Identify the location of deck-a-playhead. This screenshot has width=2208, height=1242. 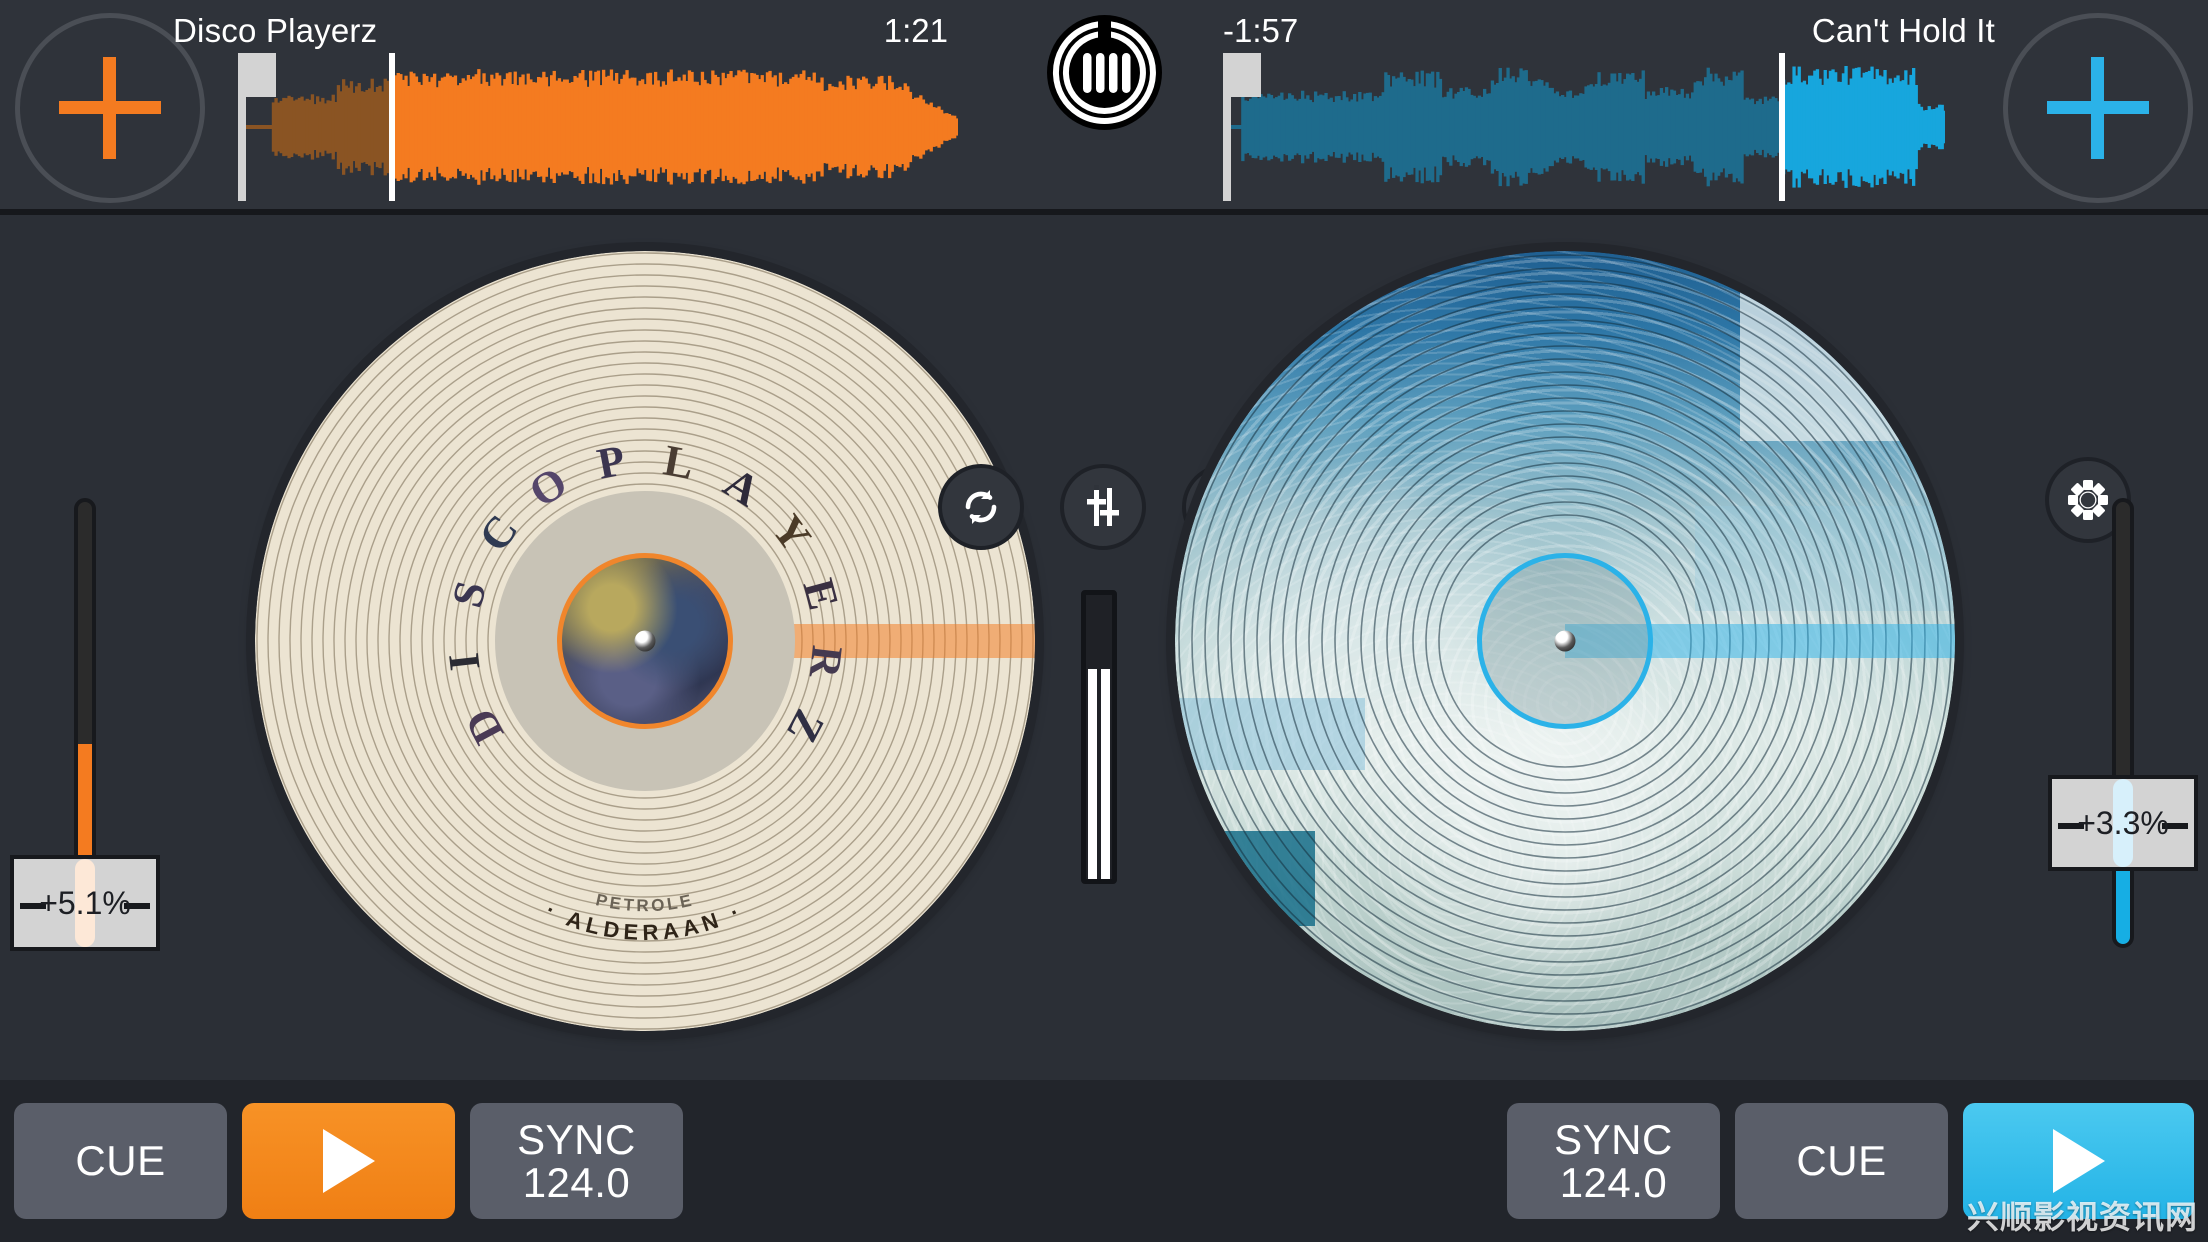
(392, 127).